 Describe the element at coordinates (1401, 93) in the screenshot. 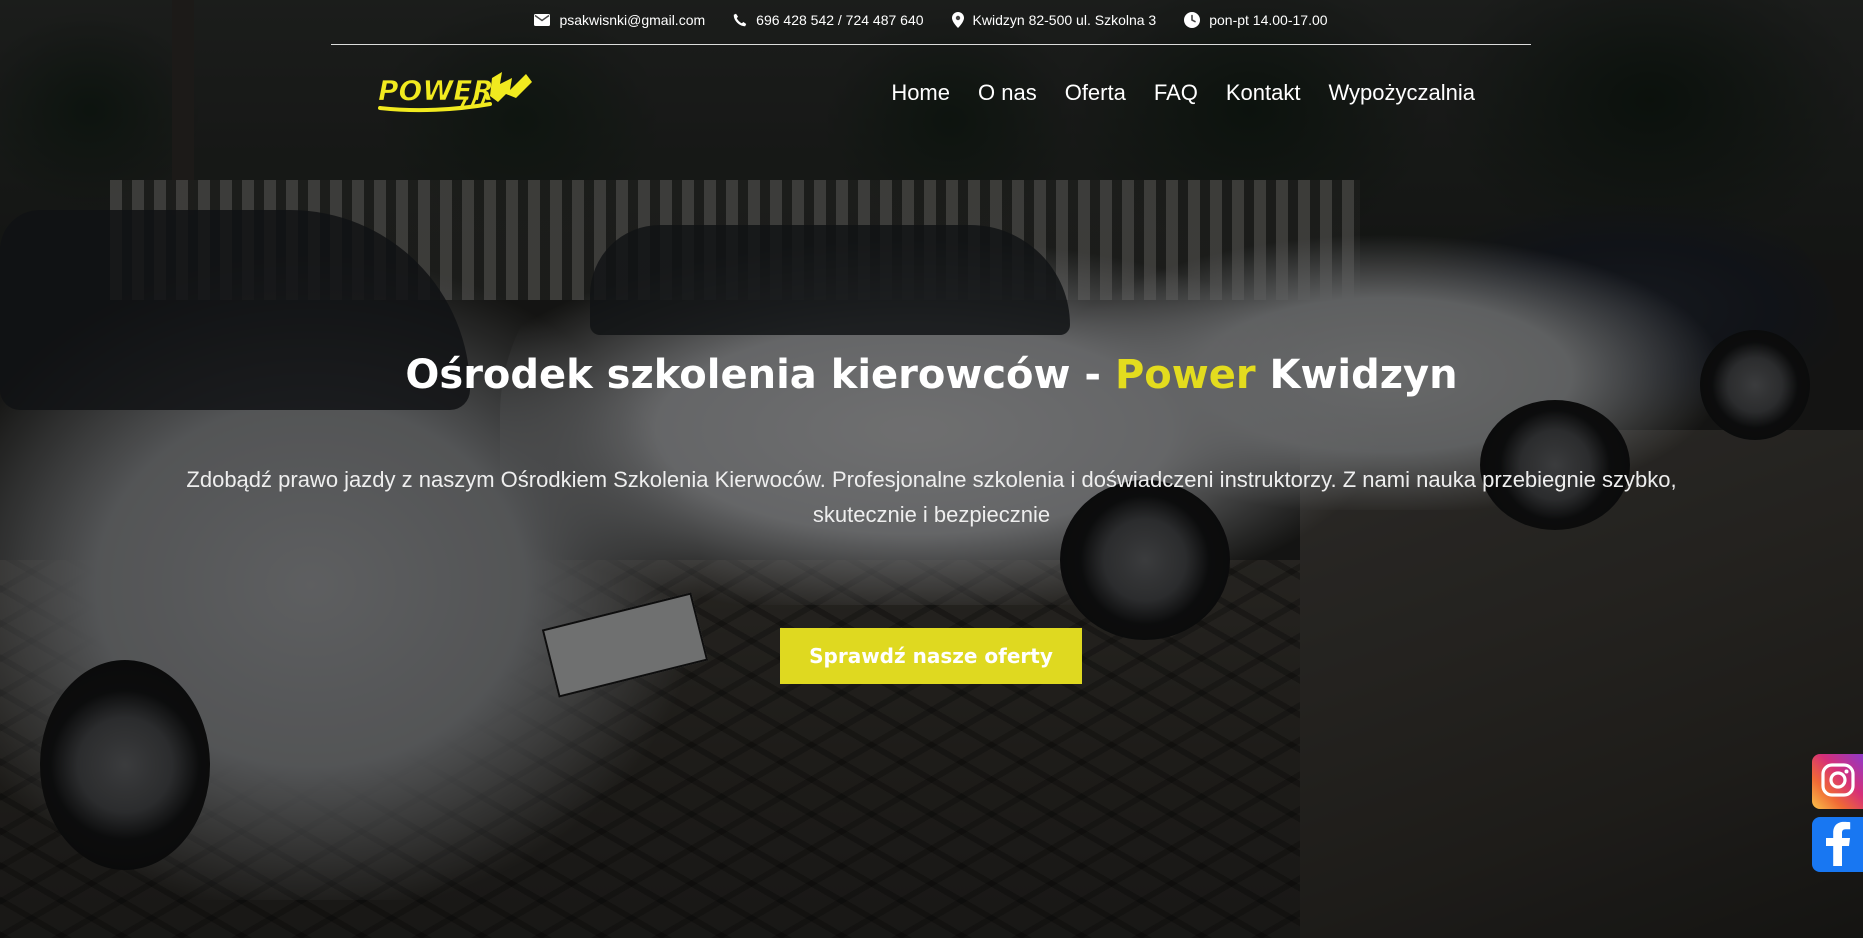

I see `nav-wypozyczalnia: Wypożyczalnia` at that location.